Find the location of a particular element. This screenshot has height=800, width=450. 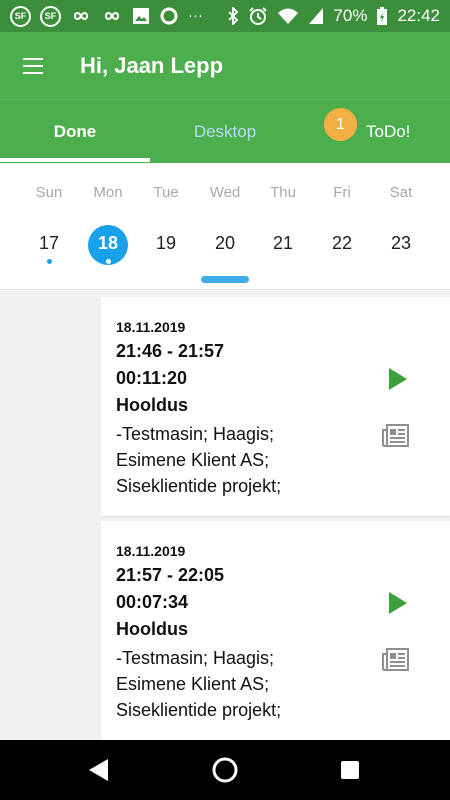

day-mon: Mon 18 is located at coordinates (108, 218).